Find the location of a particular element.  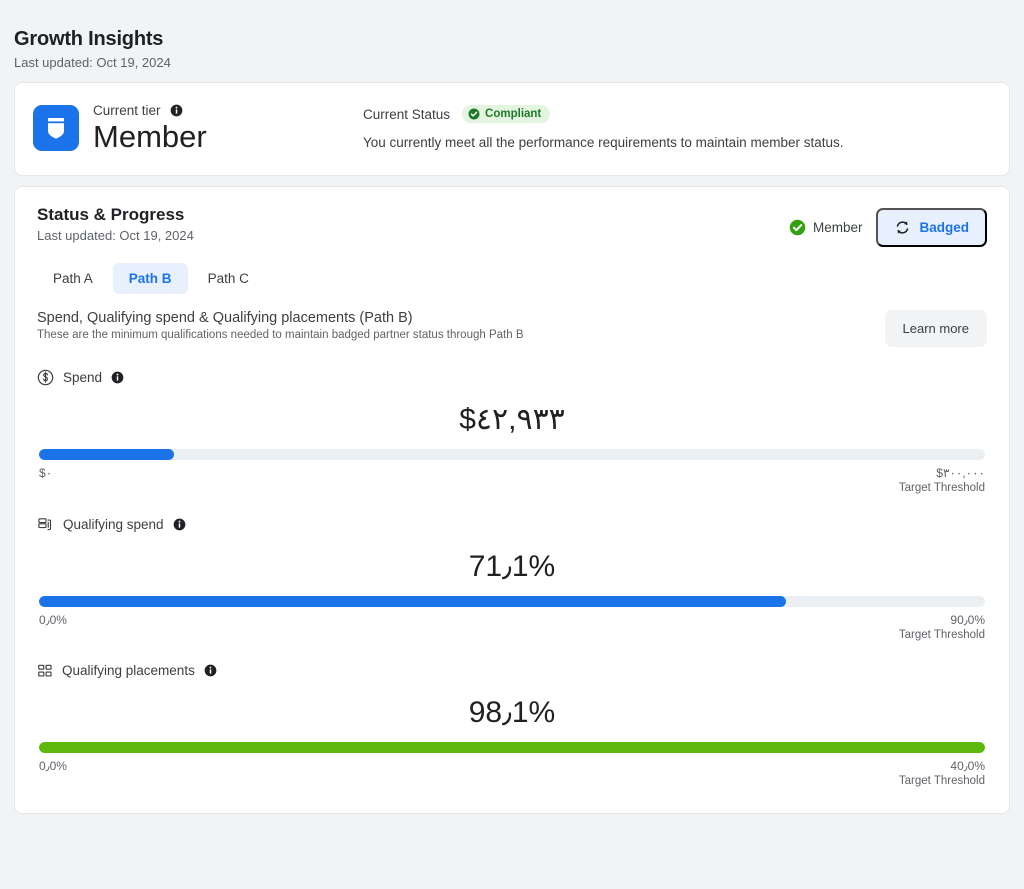

metric-qualifying-spend-min-label: 0٫0% is located at coordinates (53, 619).